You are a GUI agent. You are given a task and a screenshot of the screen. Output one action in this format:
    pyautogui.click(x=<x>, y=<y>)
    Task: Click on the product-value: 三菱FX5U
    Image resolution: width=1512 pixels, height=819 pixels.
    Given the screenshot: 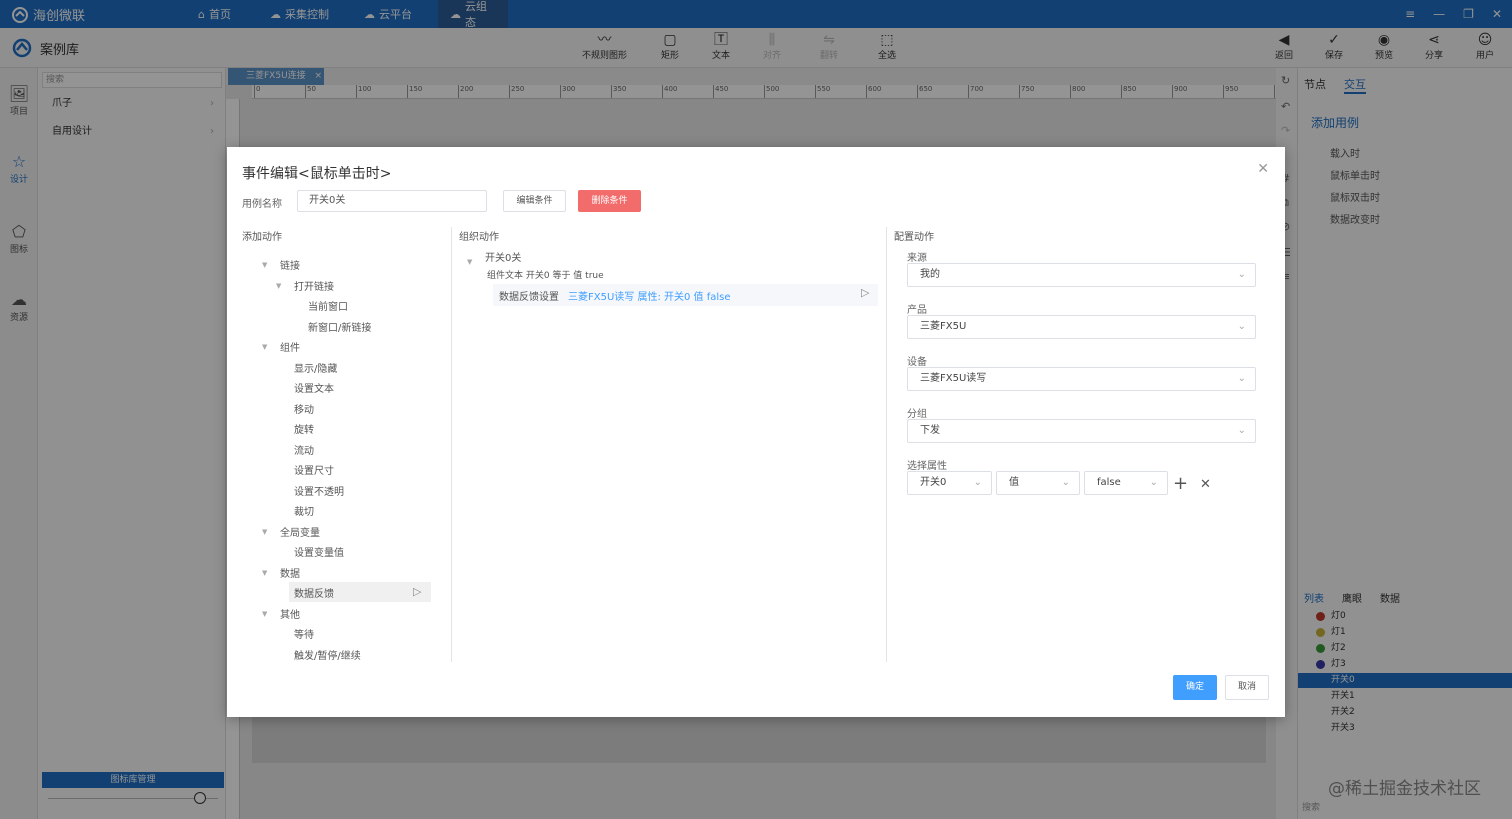 What is the action you would take?
    pyautogui.click(x=943, y=326)
    